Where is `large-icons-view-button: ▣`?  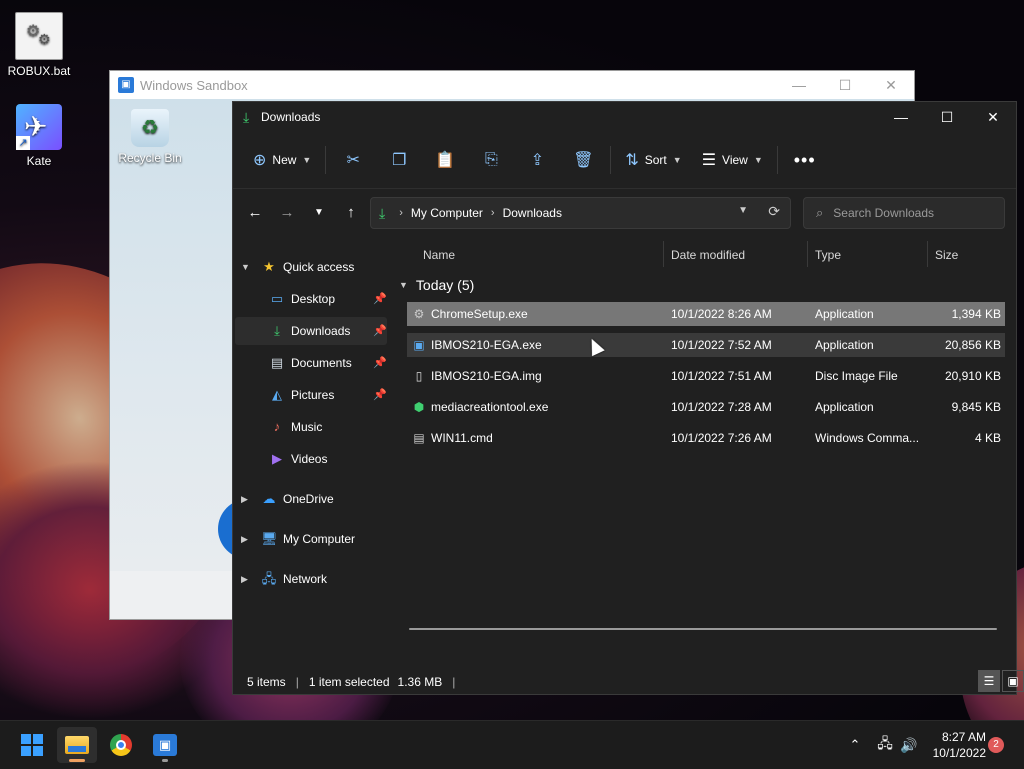 large-icons-view-button: ▣ is located at coordinates (1013, 681).